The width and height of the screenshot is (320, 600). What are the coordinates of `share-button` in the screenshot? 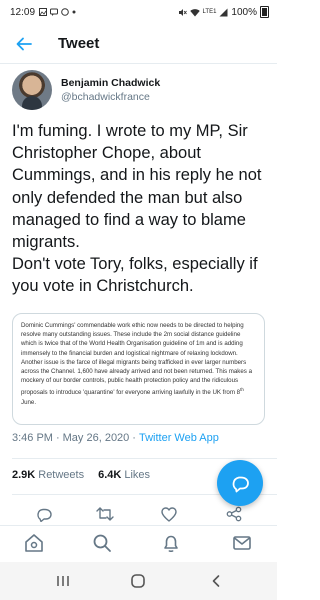 It's located at (234, 514).